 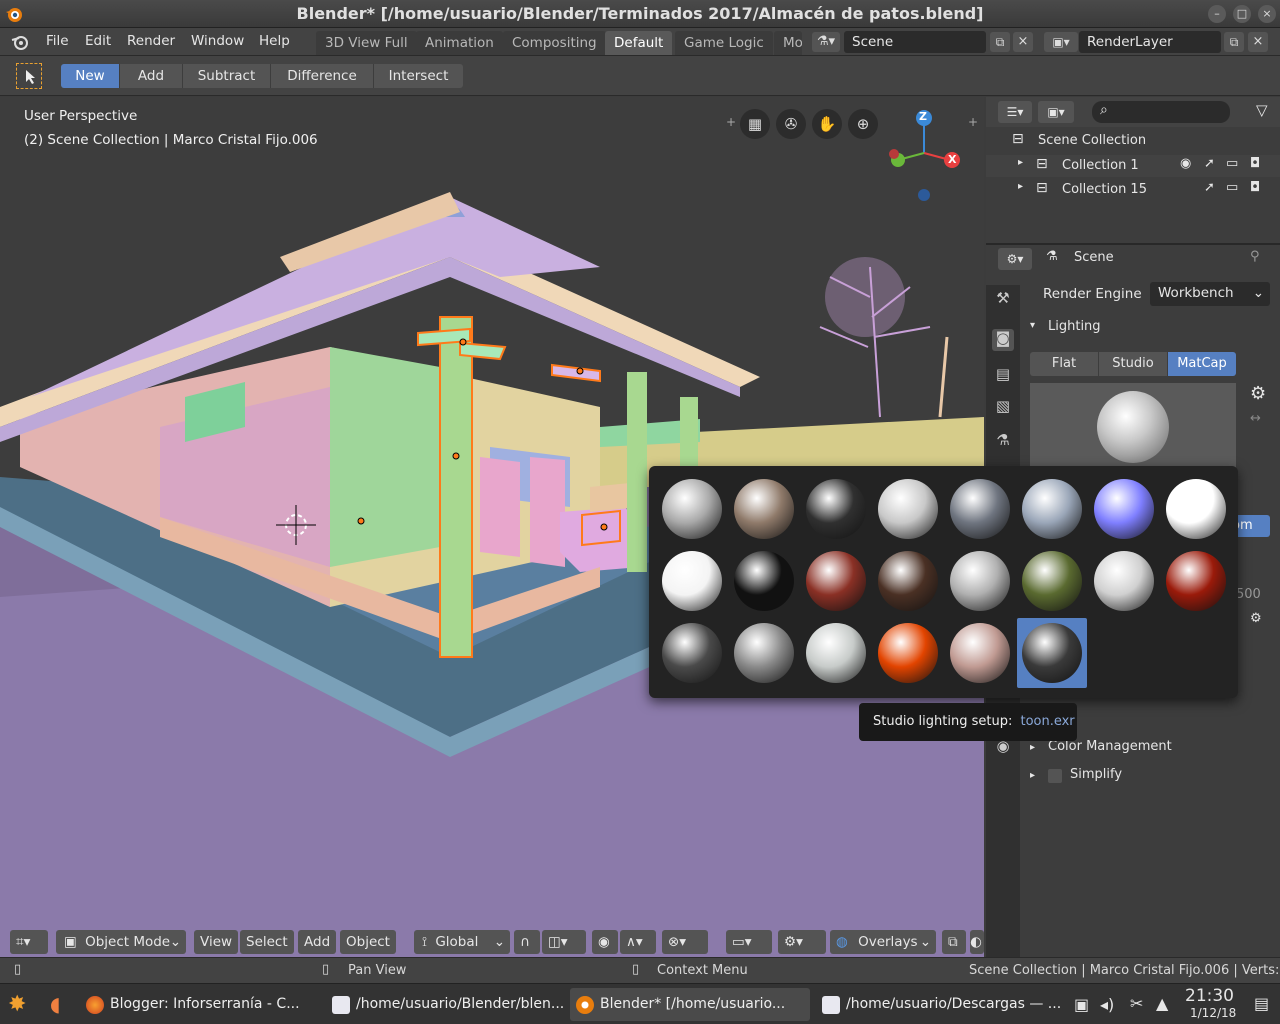 What do you see at coordinates (836, 509) in the screenshot?
I see `matcap-option-basic-dark` at bounding box center [836, 509].